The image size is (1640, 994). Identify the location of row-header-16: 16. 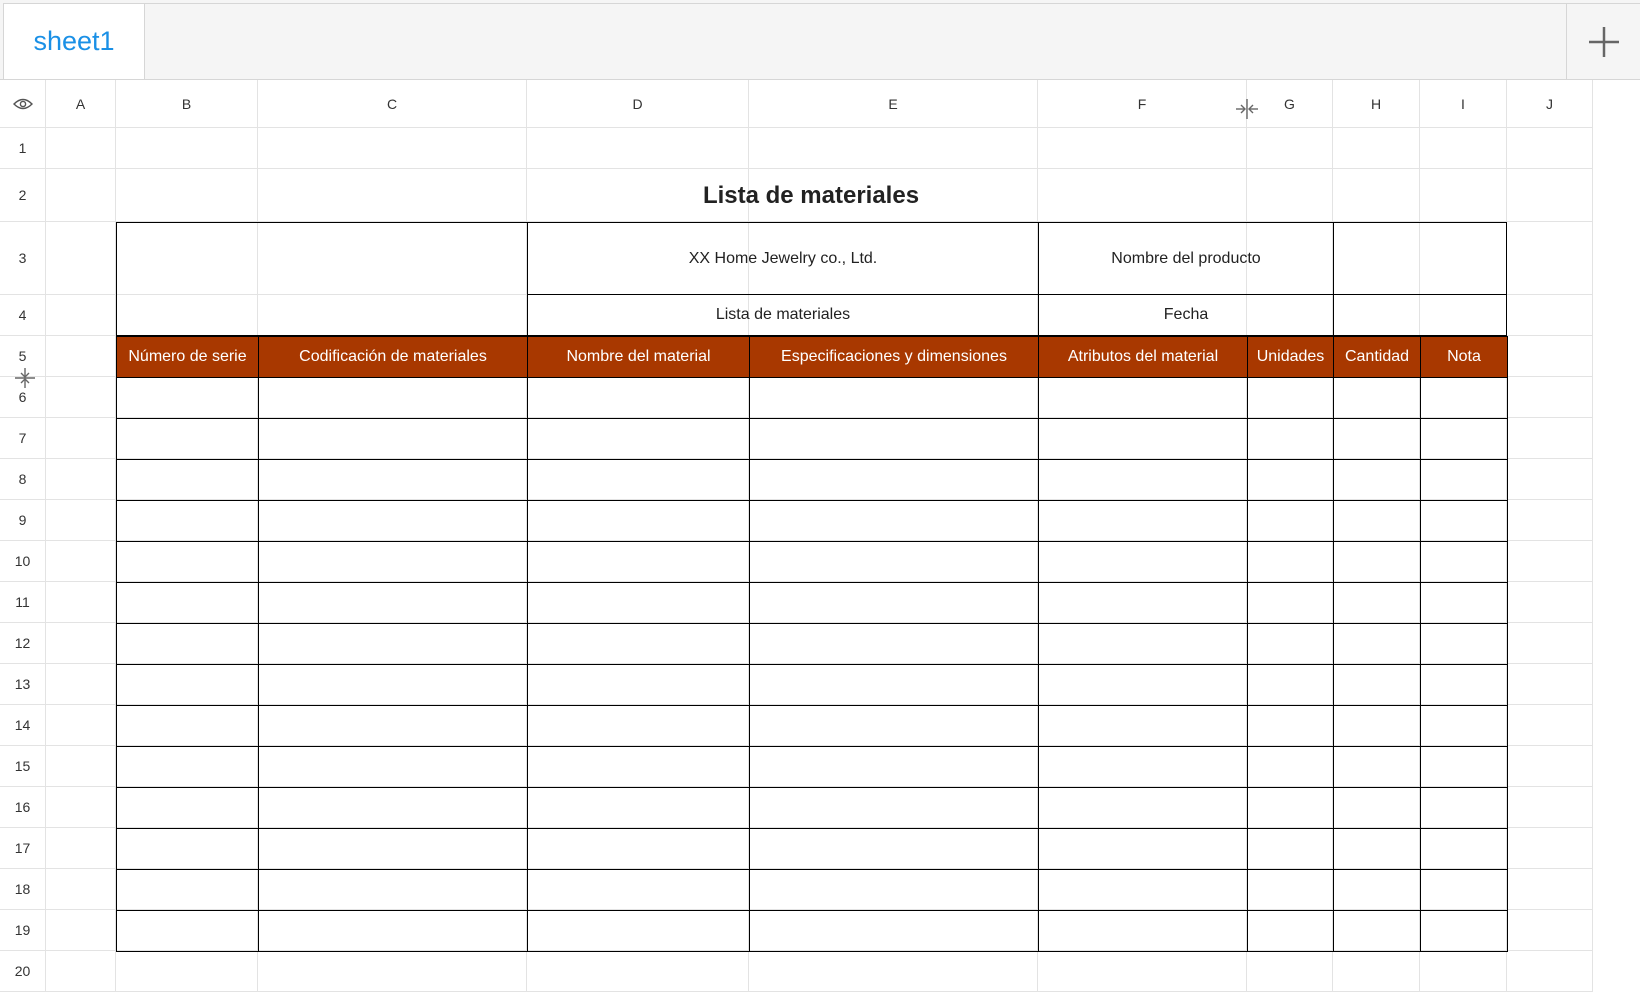
(23, 807).